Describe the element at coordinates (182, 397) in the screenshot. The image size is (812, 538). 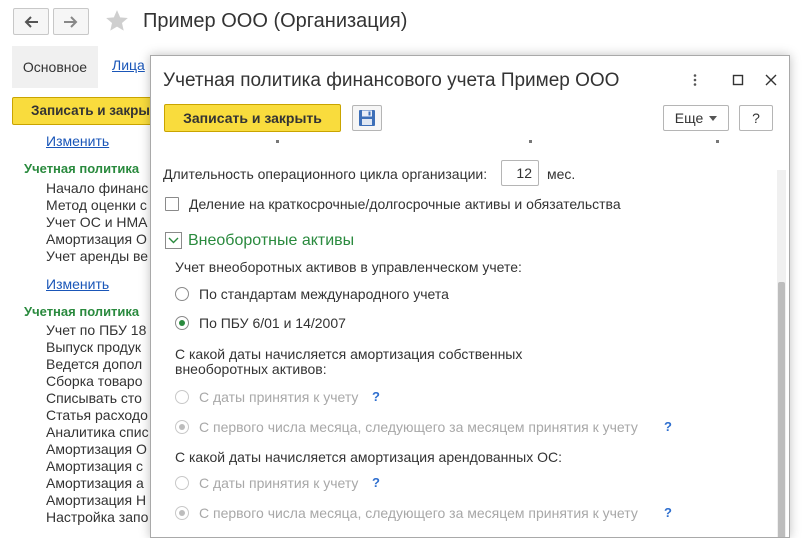
I see `own-depr-acceptance-radio` at that location.